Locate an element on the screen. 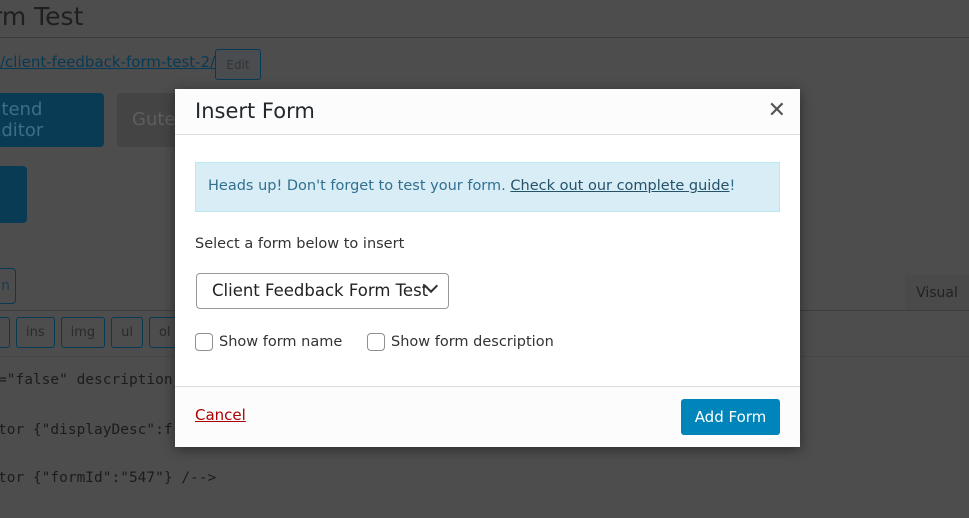  guide-link: Check out our complete guide is located at coordinates (619, 186).